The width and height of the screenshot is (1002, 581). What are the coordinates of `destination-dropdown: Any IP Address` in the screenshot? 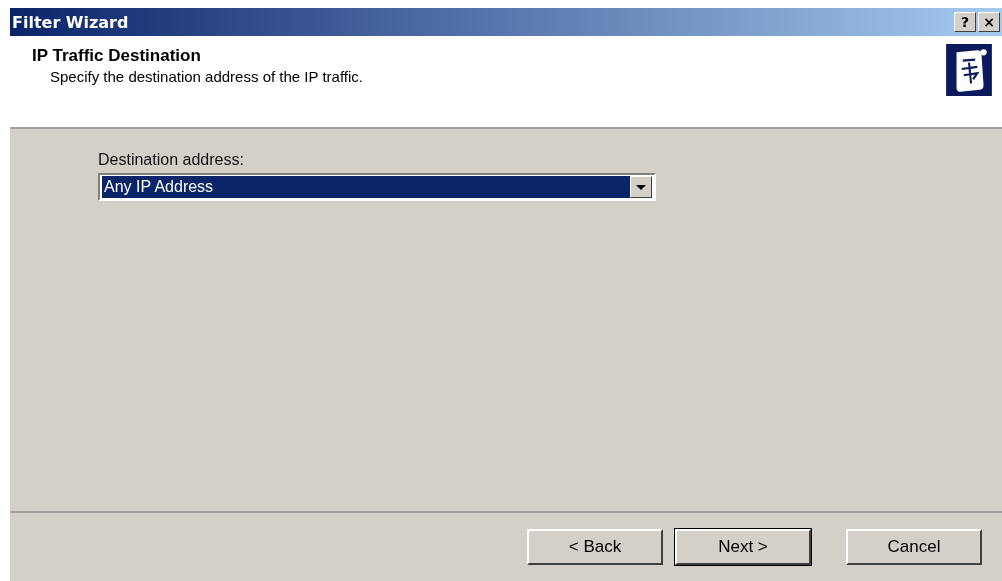 It's located at (377, 187).